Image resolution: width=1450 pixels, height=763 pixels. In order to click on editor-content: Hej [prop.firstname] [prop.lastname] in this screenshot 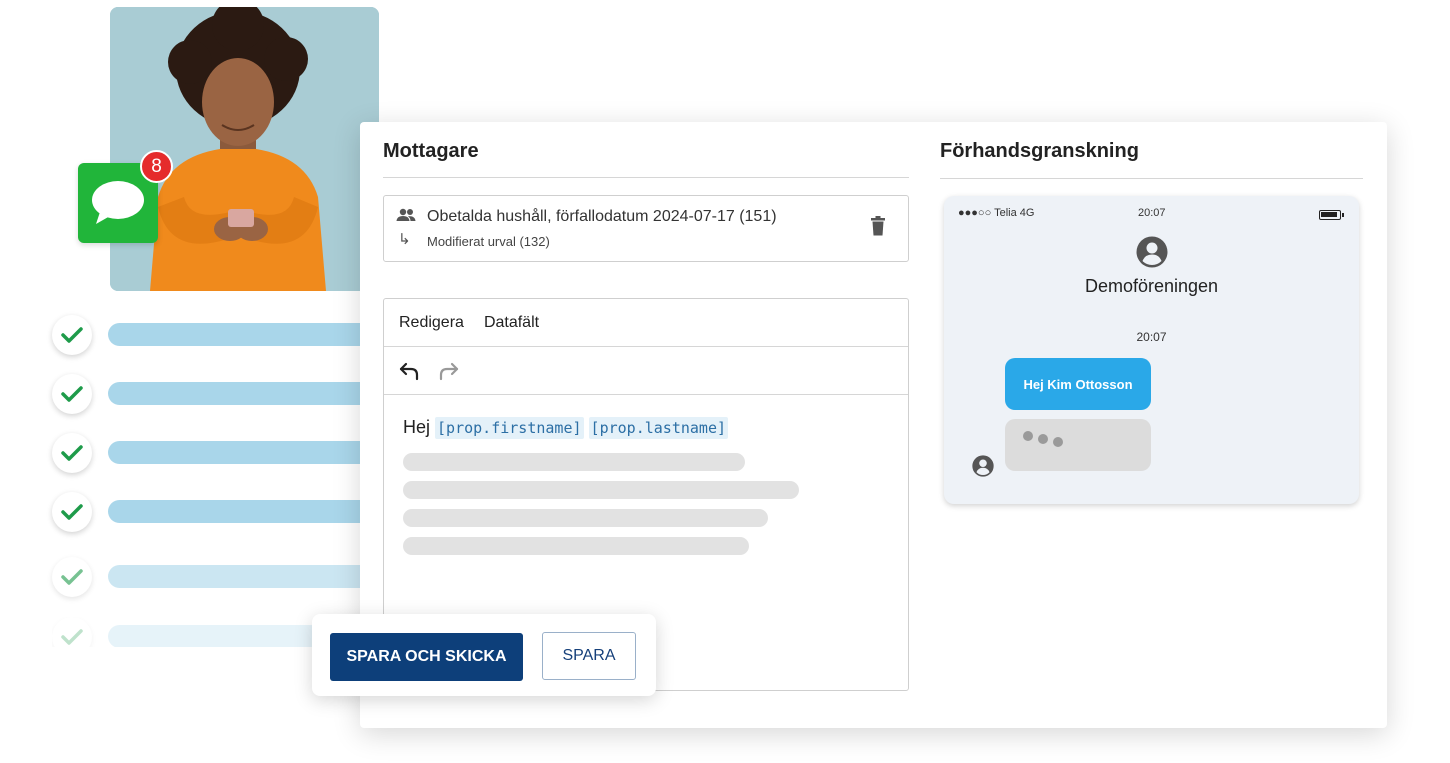, I will do `click(646, 475)`.